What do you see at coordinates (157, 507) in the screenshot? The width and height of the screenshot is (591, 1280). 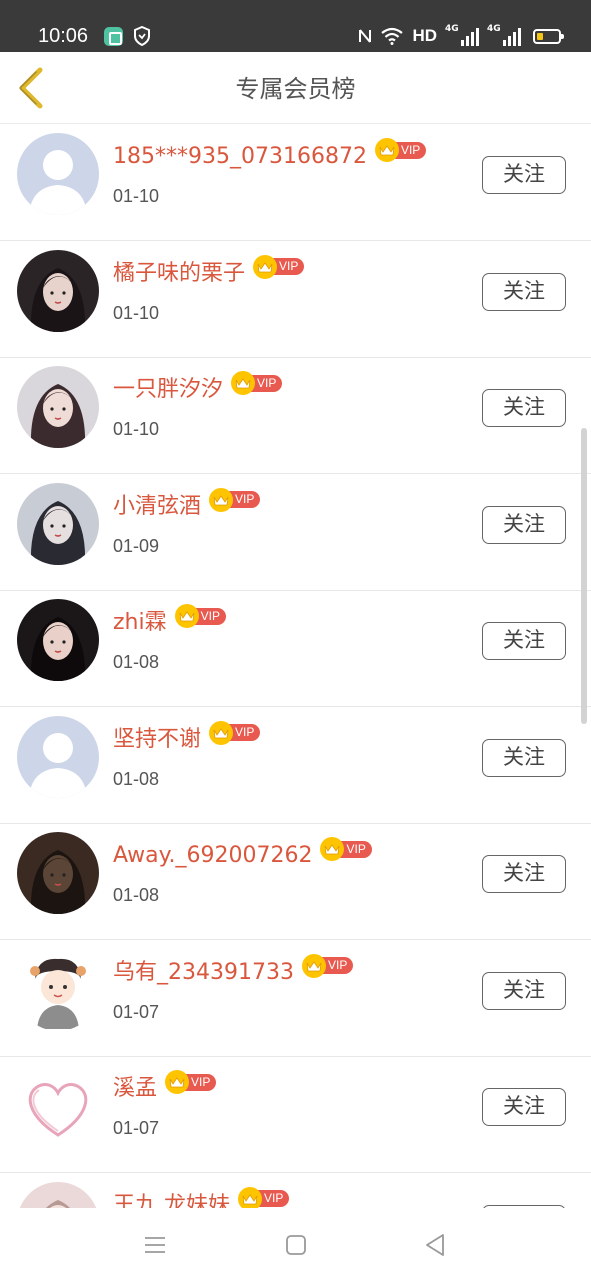 I see `username: 小清弦酒` at bounding box center [157, 507].